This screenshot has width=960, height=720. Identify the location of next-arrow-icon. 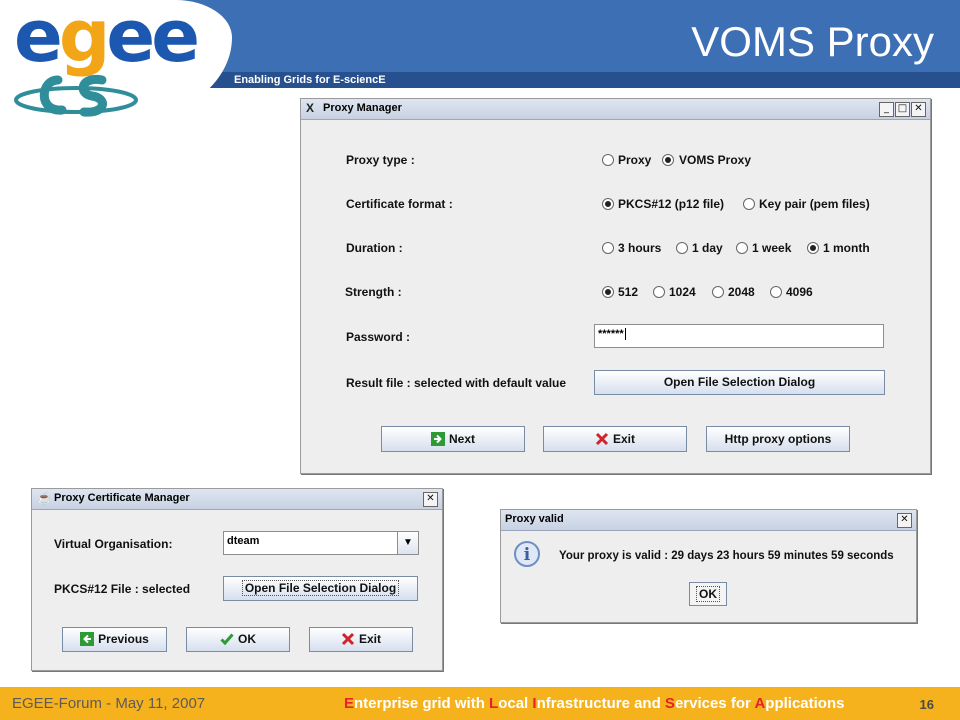
(437, 439).